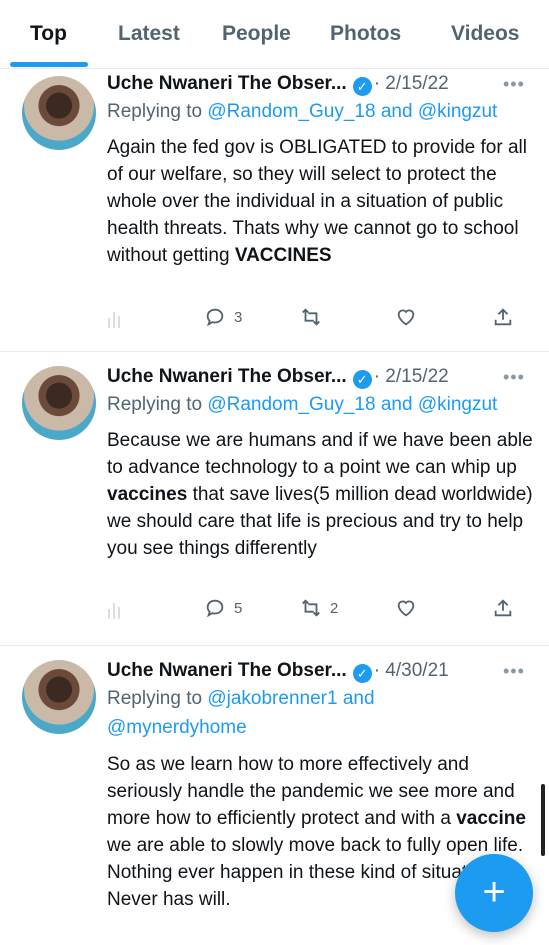 The height and width of the screenshot is (945, 549). Describe the element at coordinates (334, 608) in the screenshot. I see `retweet-count: 2` at that location.